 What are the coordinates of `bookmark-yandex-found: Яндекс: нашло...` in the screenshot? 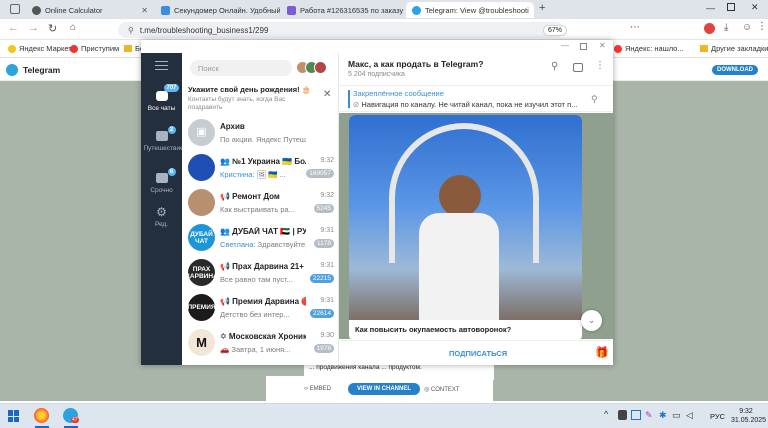 It's located at (649, 48).